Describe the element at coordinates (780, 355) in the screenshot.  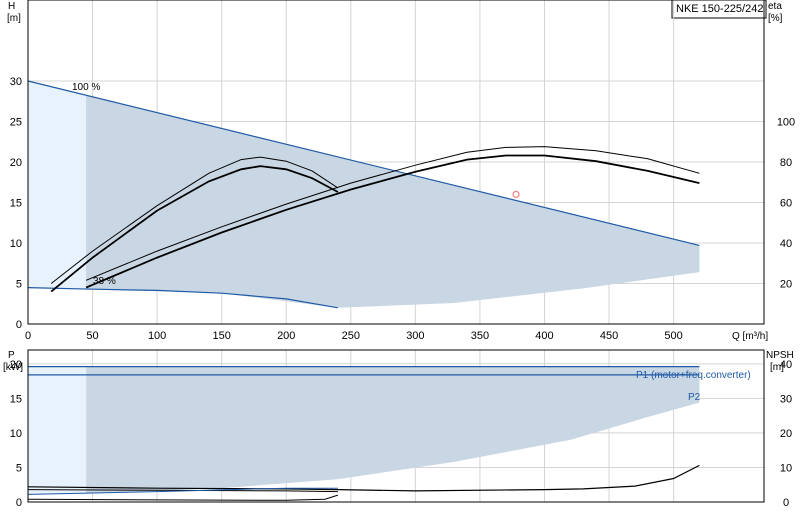
I see `y2-axis-label-npsh: NPSH` at that location.